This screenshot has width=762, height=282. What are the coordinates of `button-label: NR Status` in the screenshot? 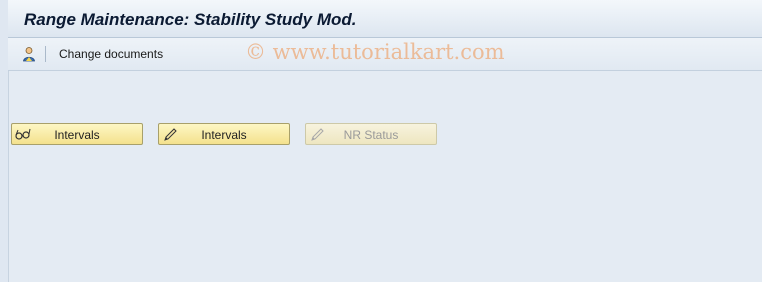 It's located at (371, 135).